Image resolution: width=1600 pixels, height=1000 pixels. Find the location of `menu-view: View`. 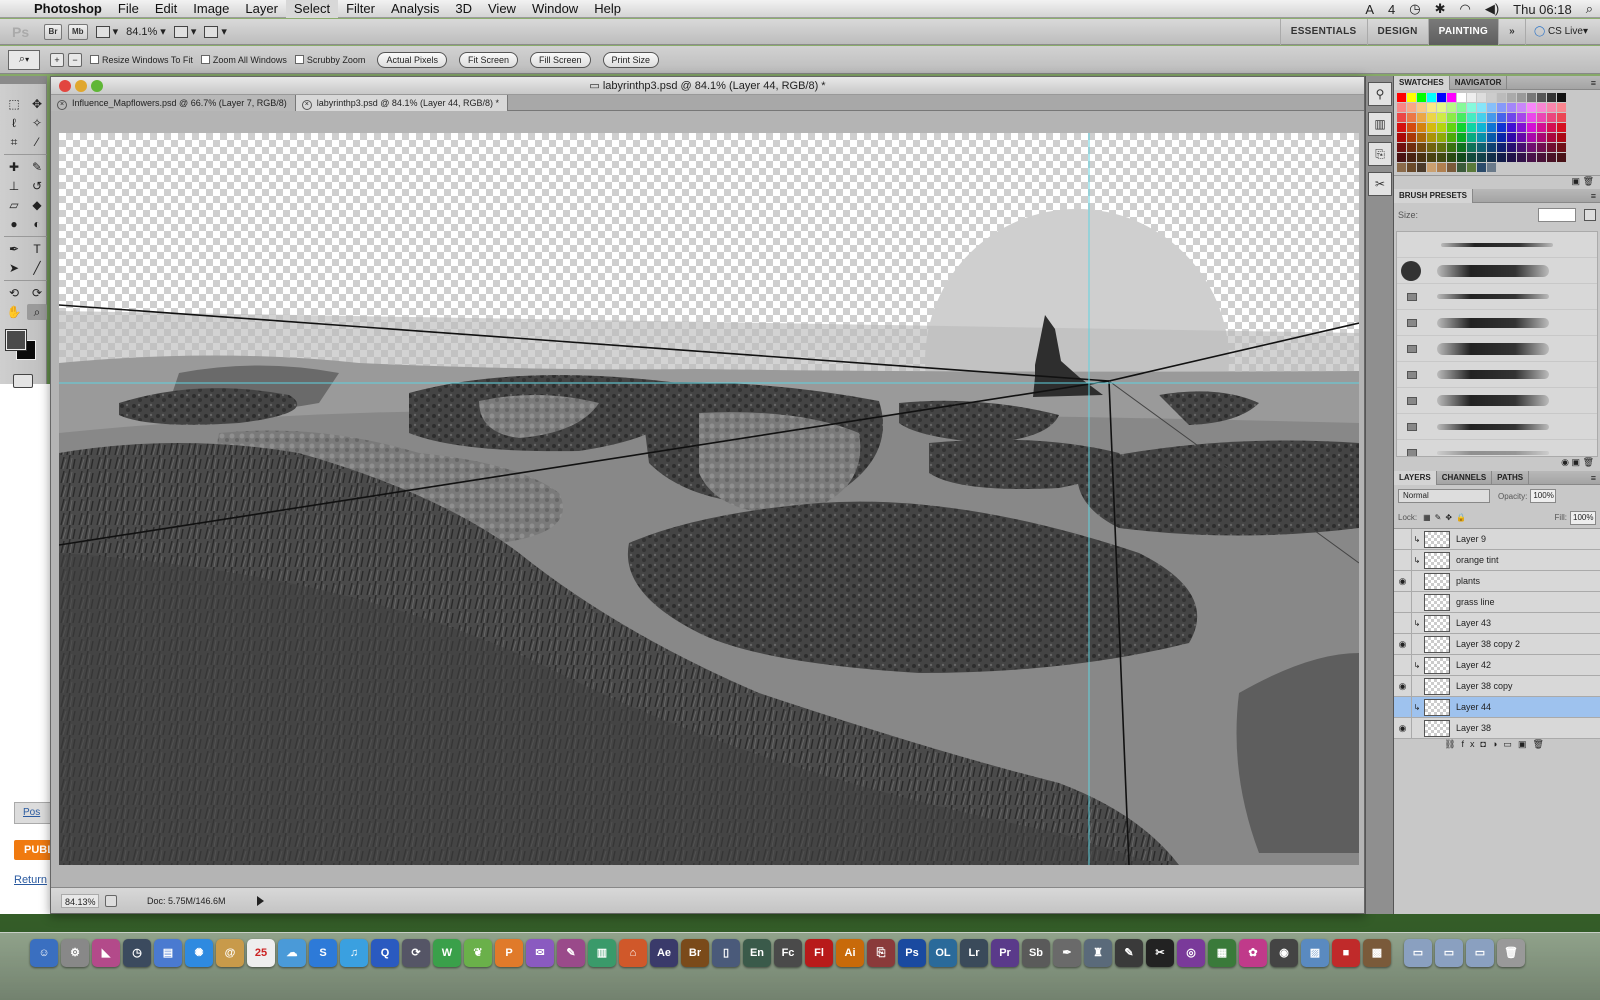

menu-view: View is located at coordinates (502, 9).